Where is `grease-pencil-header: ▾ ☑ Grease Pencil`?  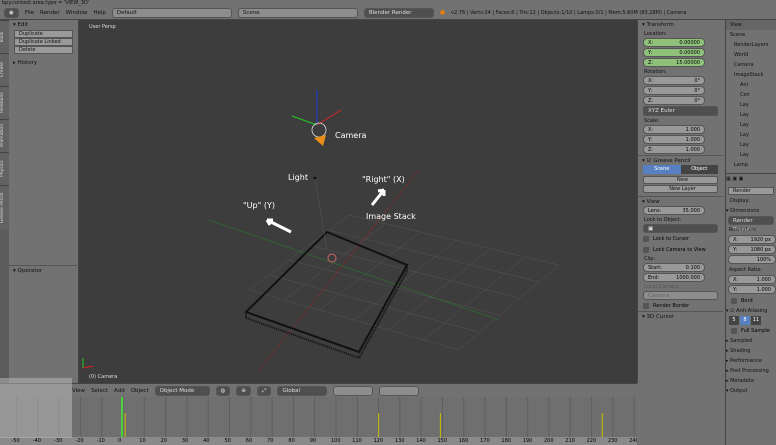
grease-pencil-header: ▾ ☑ Grease Pencil is located at coordinates (680, 160).